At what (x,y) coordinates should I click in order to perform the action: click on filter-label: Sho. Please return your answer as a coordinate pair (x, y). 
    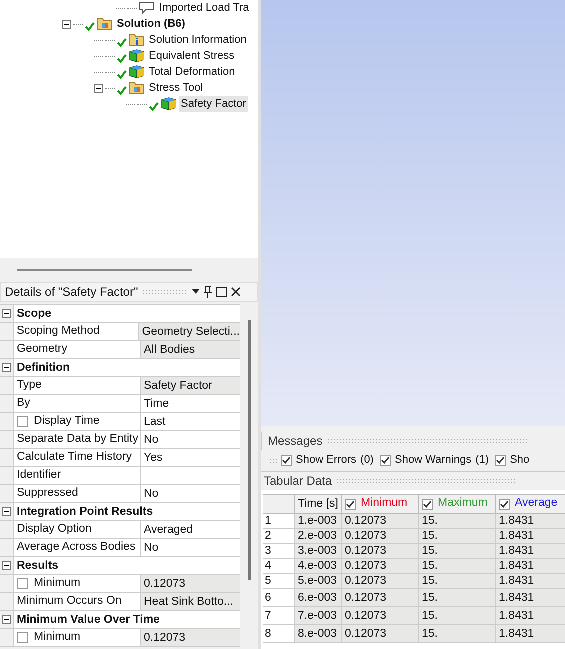
    Looking at the image, I should click on (520, 460).